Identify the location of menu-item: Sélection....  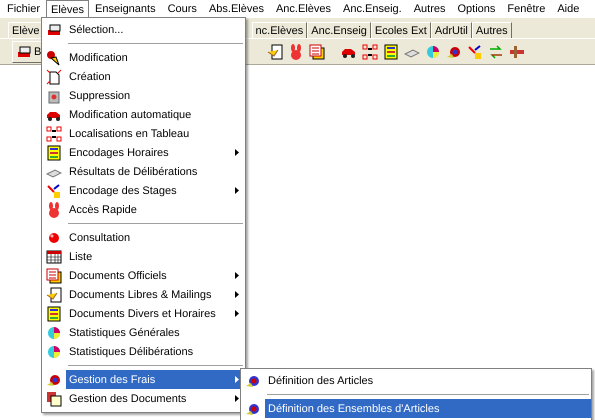
(155, 29).